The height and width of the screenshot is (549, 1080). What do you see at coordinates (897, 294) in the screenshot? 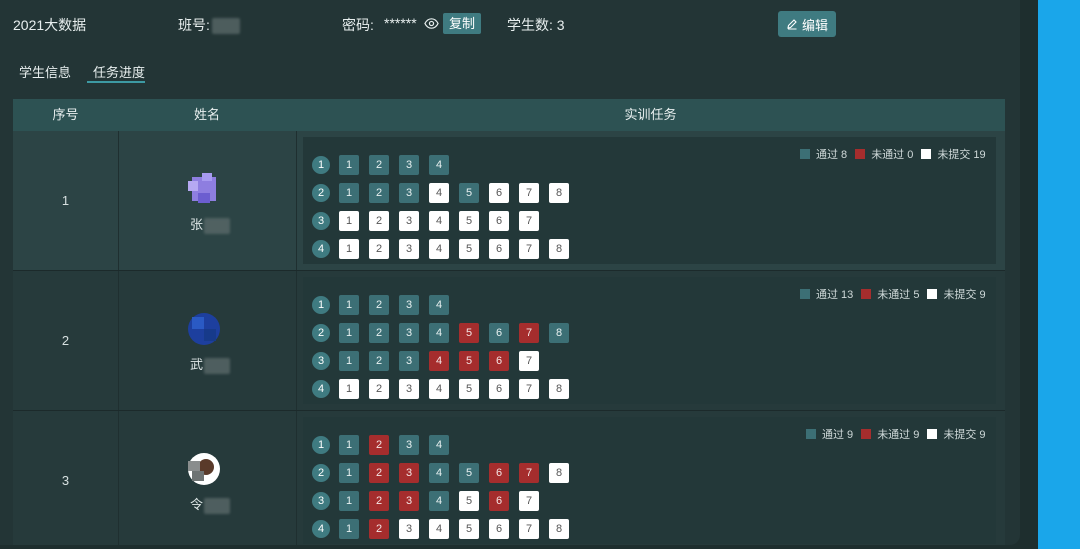
I see `status-legend: 通过 13 未通过 5 未提交 9` at bounding box center [897, 294].